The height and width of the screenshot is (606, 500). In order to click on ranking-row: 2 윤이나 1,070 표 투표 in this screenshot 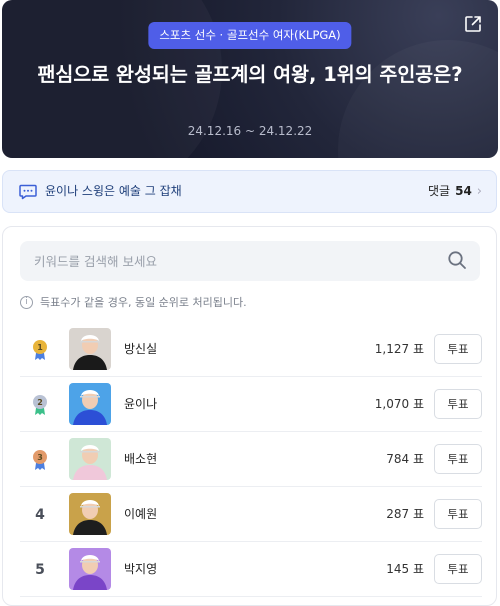, I will do `click(251, 404)`.